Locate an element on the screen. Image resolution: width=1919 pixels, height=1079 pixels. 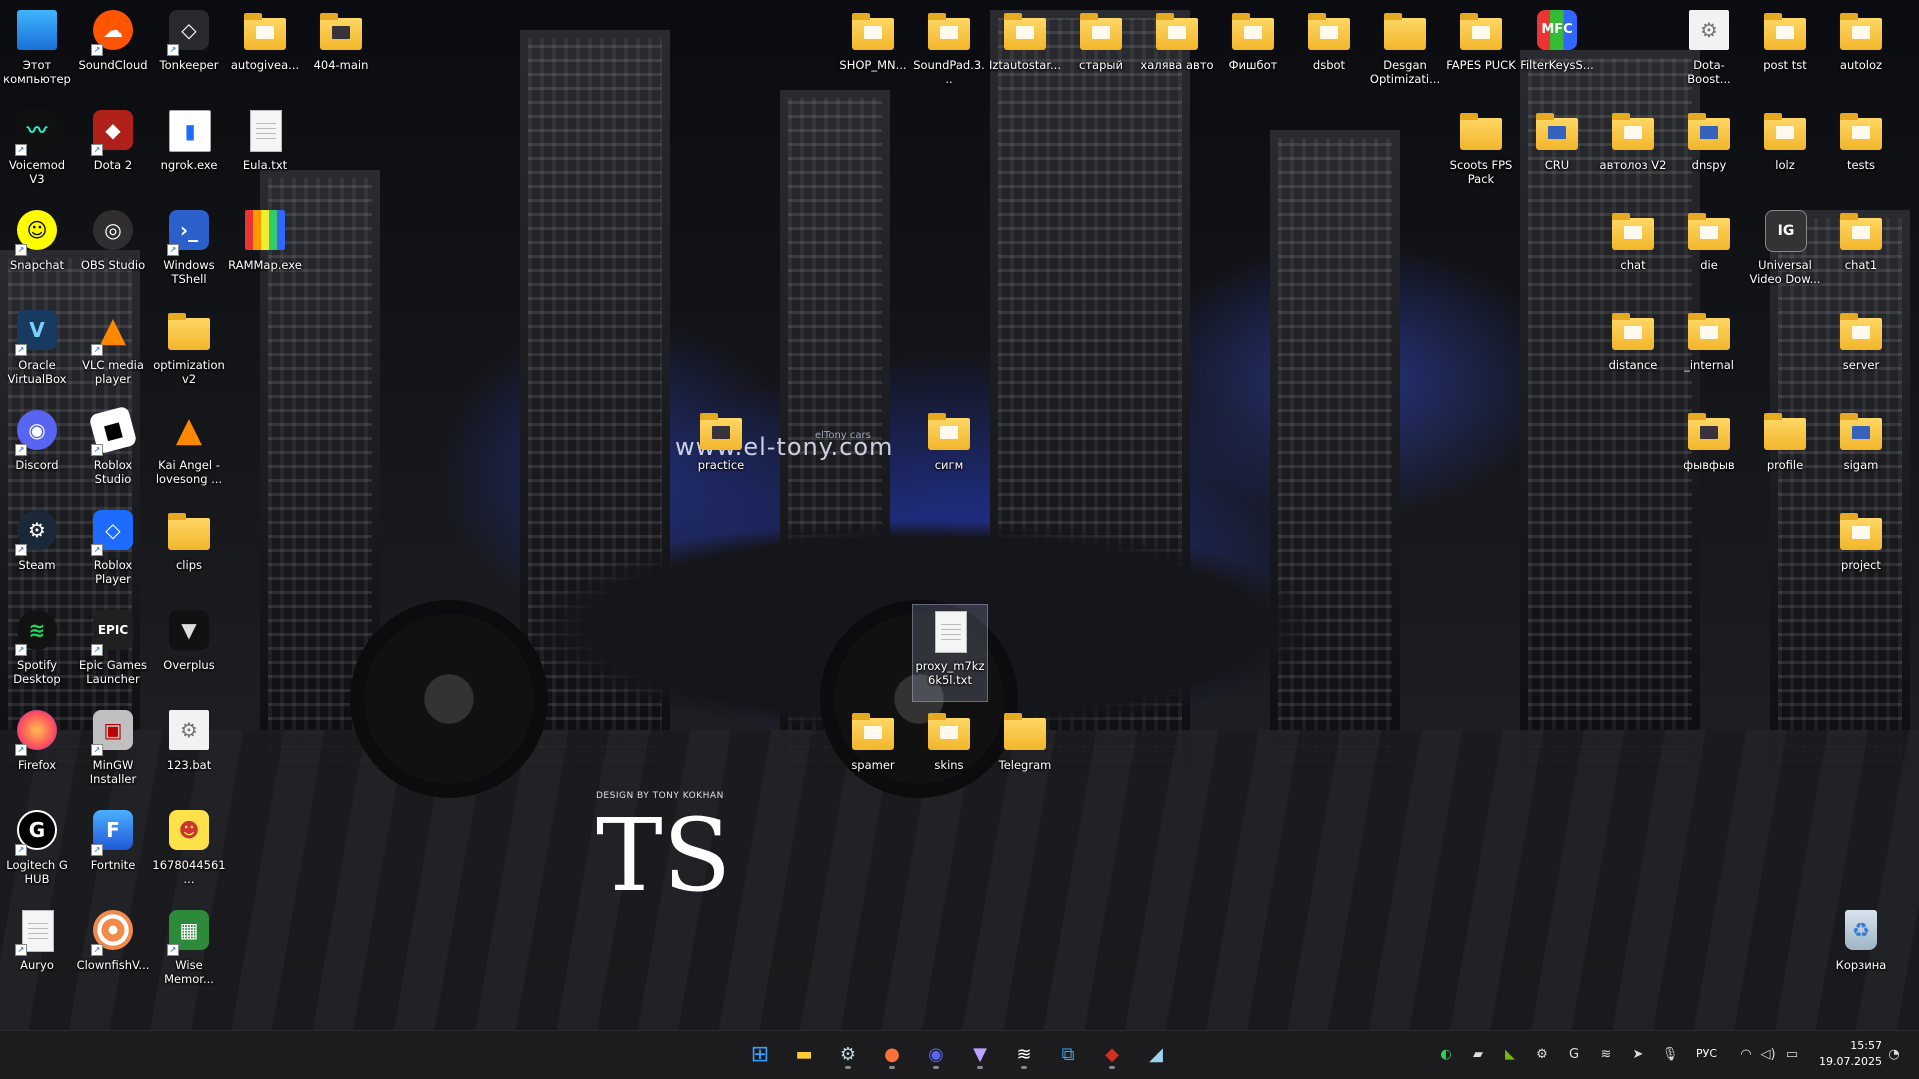
desktop-icon-sigam: sigam is located at coordinates (1861, 452).